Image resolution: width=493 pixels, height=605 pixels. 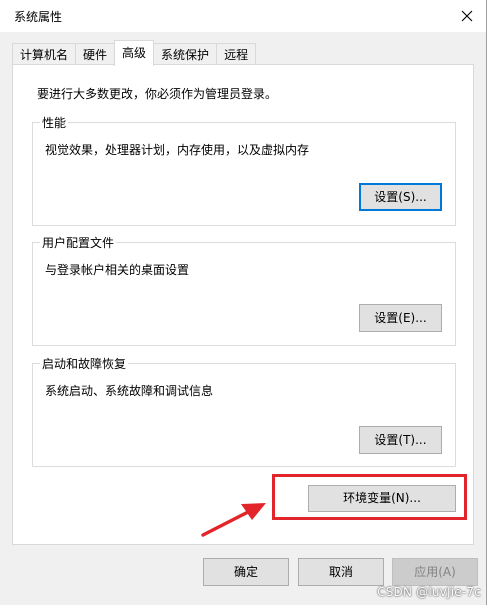 I want to click on tab-hardware: 硬件, so click(x=95, y=54).